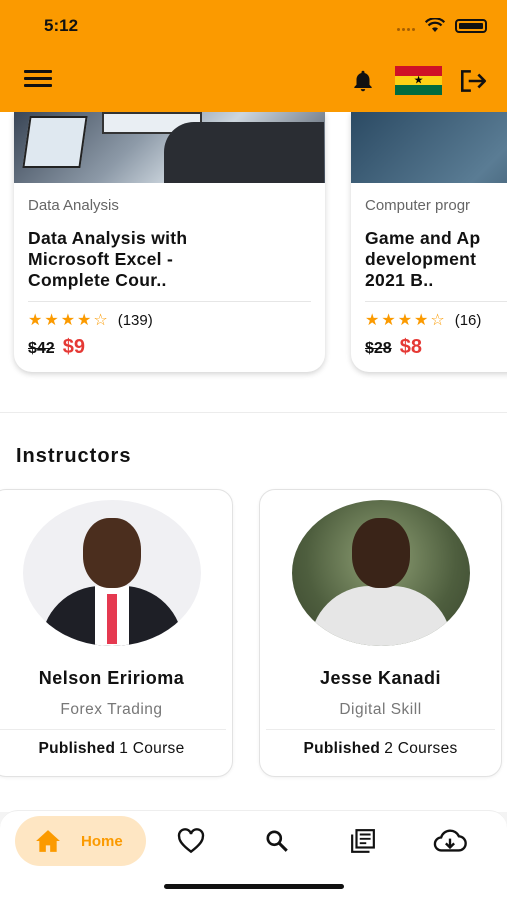 This screenshot has height=900, width=507. What do you see at coordinates (418, 81) in the screenshot?
I see `ghana-flag-icon: ★` at bounding box center [418, 81].